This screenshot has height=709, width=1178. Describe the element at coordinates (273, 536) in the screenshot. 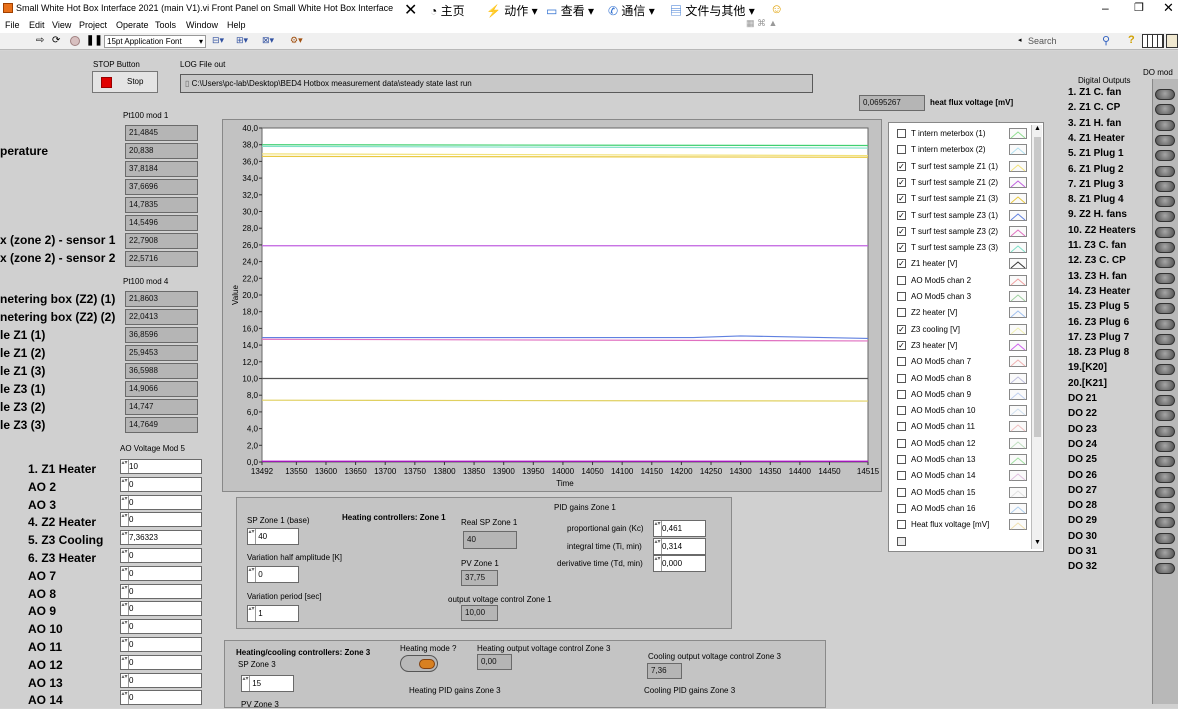

I see `sp-zone1-input: ▴▾ 40` at that location.